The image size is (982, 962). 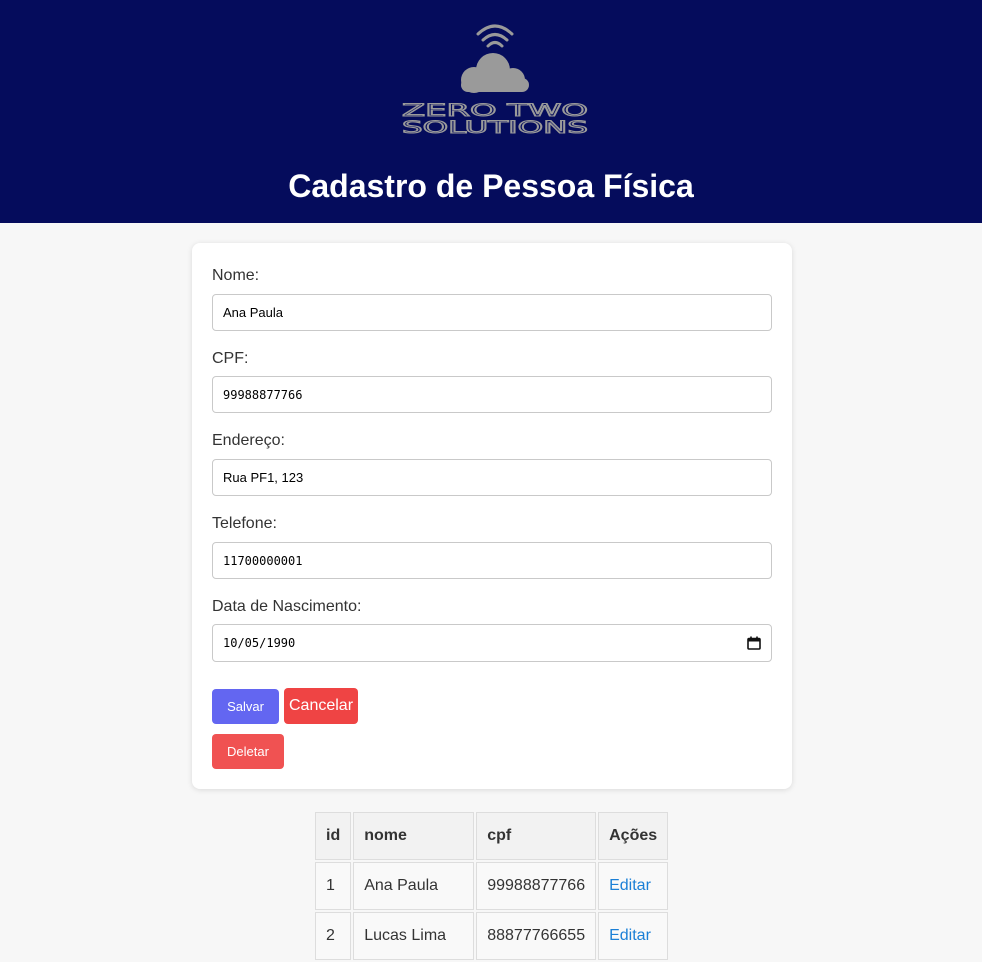 What do you see at coordinates (244, 523) in the screenshot?
I see `telefone-label: Telefone:` at bounding box center [244, 523].